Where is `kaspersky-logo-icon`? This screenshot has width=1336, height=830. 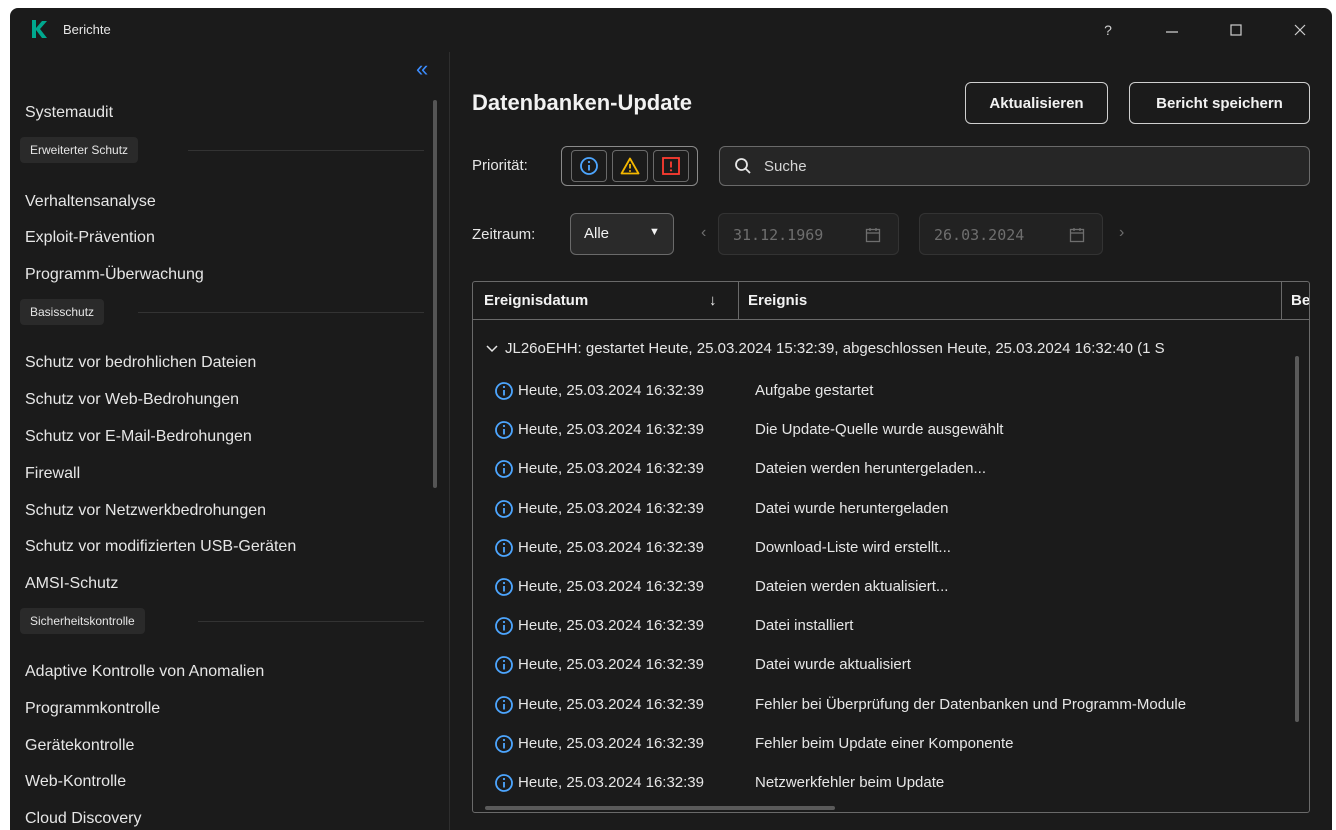
kaspersky-logo-icon is located at coordinates (39, 29).